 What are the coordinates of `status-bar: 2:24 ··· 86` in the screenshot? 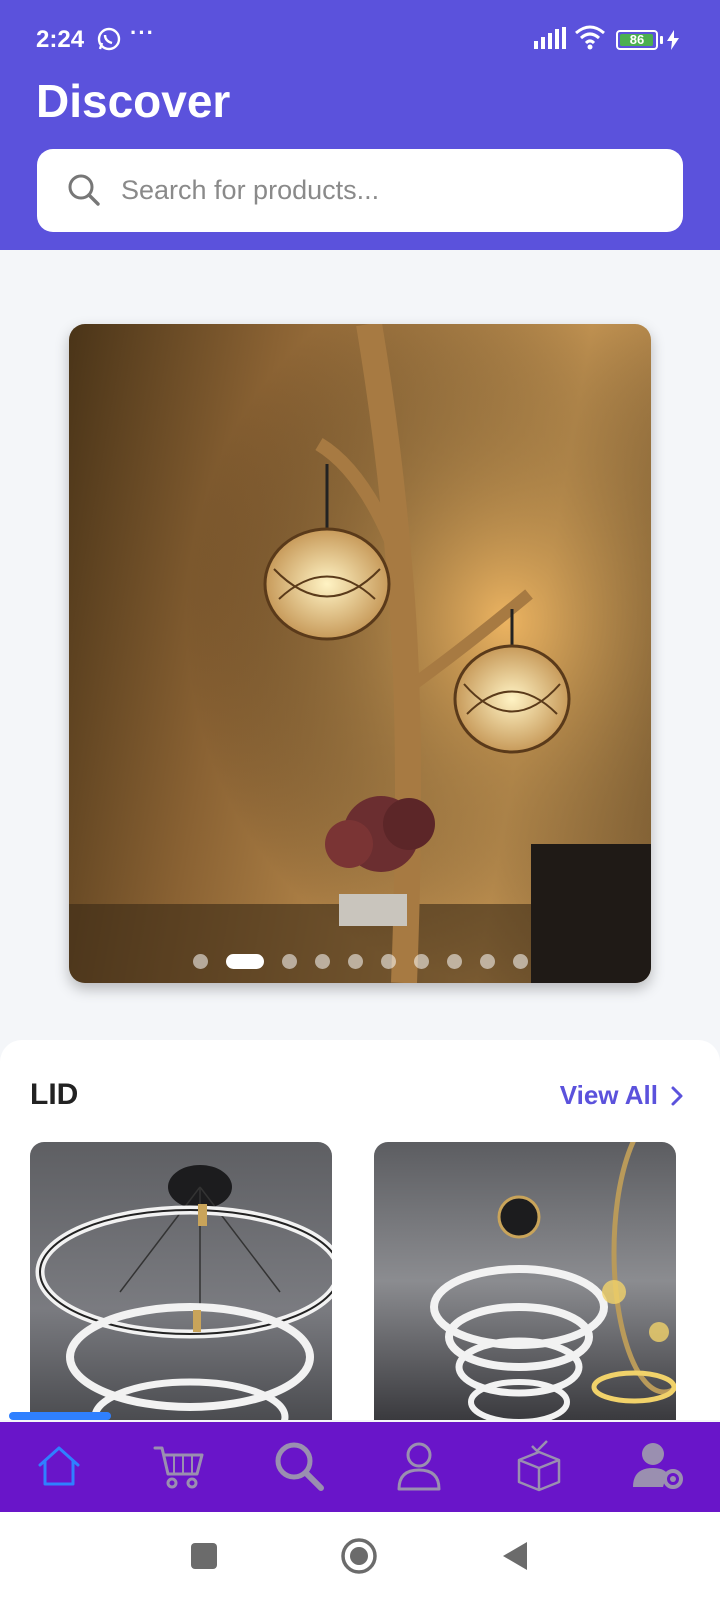 It's located at (360, 40).